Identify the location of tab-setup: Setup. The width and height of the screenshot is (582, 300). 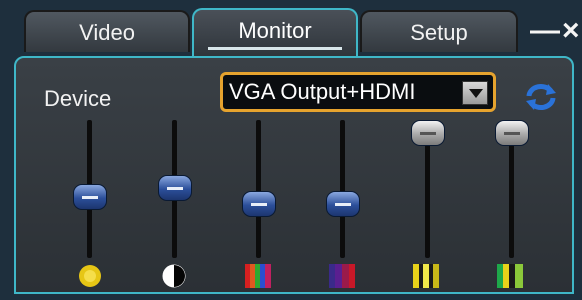
(439, 31).